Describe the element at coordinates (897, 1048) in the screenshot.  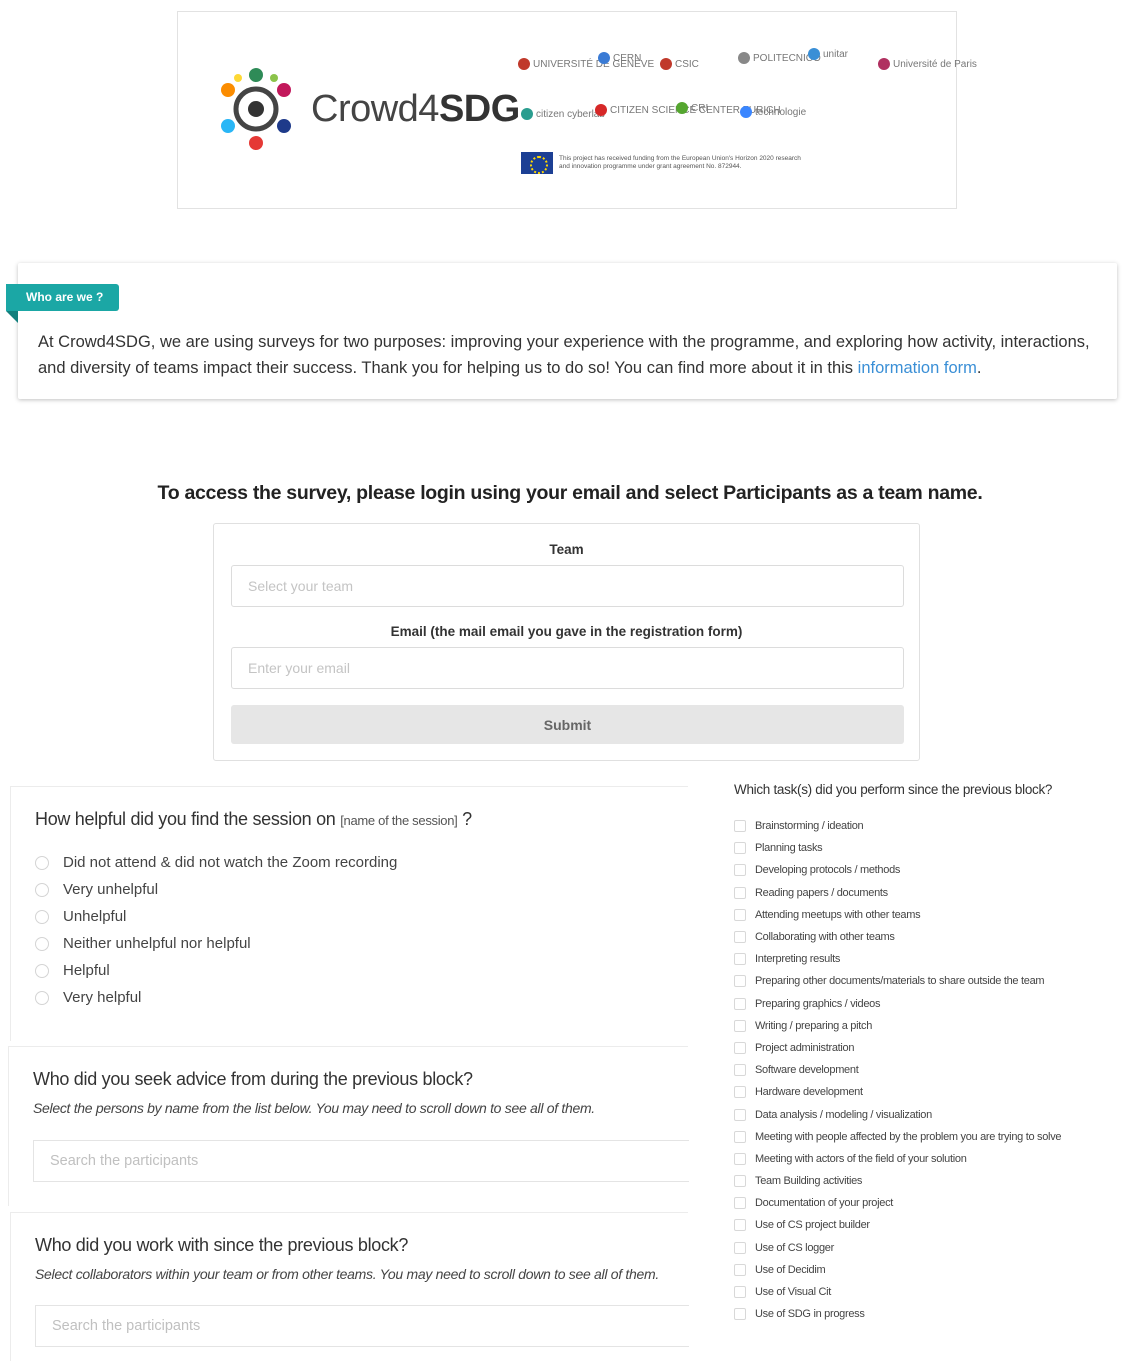
I see `task-item: Project administration` at that location.